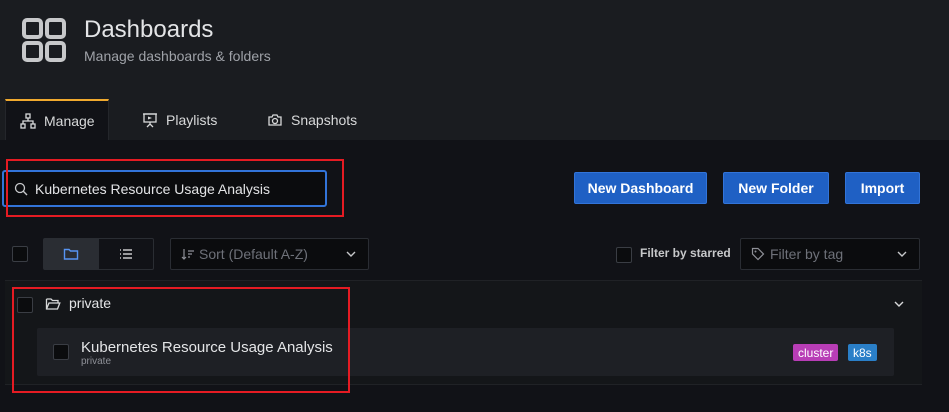 This screenshot has width=949, height=412. I want to click on camera-icon, so click(275, 119).